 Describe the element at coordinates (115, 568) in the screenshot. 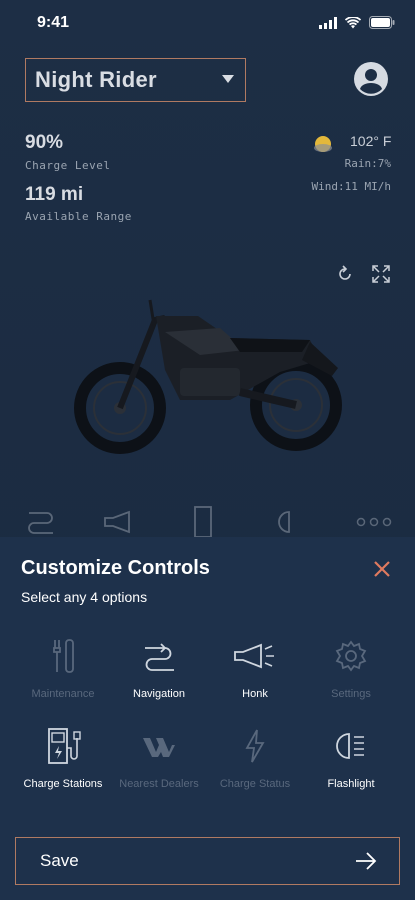

I see `sheet-title: Customize Controls` at that location.